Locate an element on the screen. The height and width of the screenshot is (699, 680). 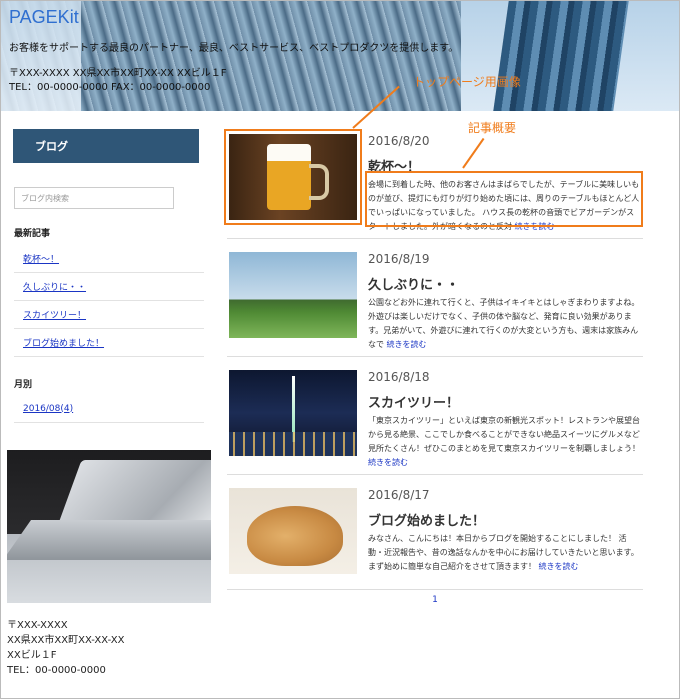
footer-tel: TEL：00-0000-0000 is located at coordinates (56, 670).